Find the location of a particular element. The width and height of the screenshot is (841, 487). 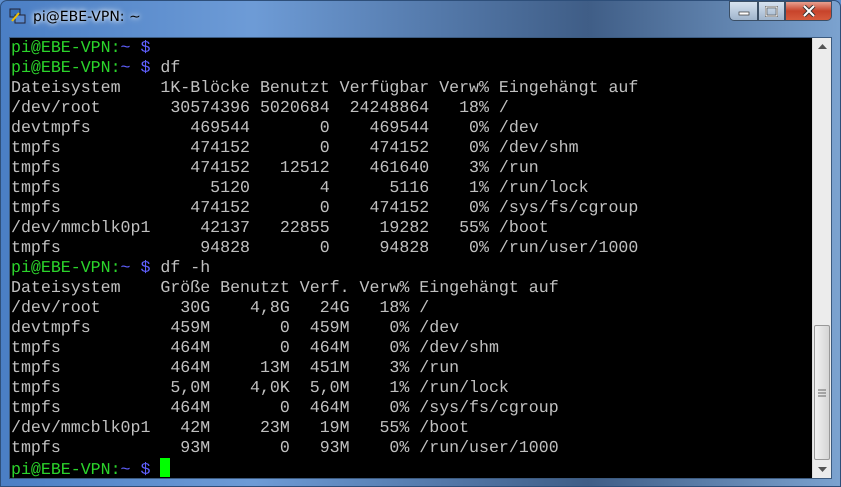

scrollbar-thumb is located at coordinates (822, 392).